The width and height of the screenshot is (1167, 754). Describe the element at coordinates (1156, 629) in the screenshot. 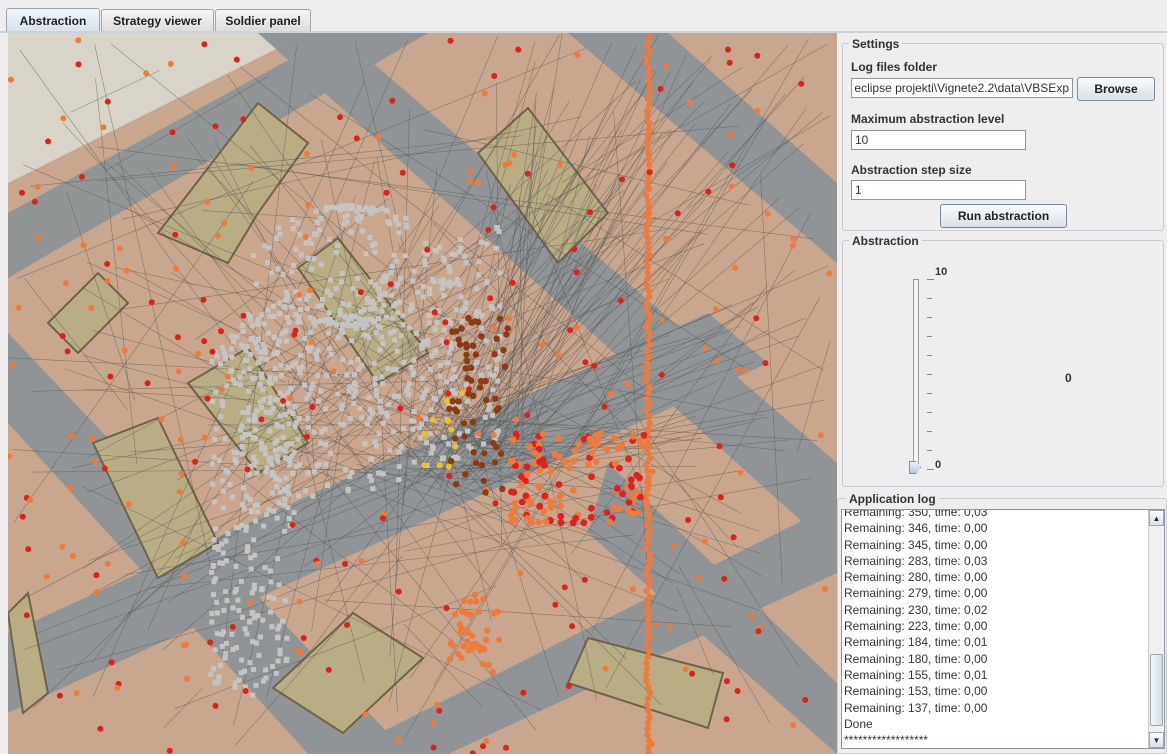

I see `log-scrollbar: ▲ ▼` at that location.